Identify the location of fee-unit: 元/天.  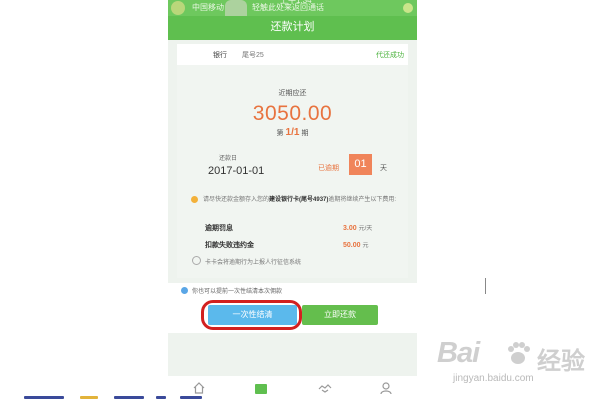
(365, 229).